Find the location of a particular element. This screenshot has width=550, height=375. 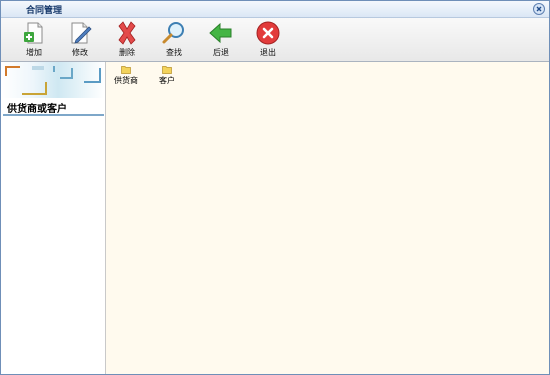

close-button is located at coordinates (539, 9).